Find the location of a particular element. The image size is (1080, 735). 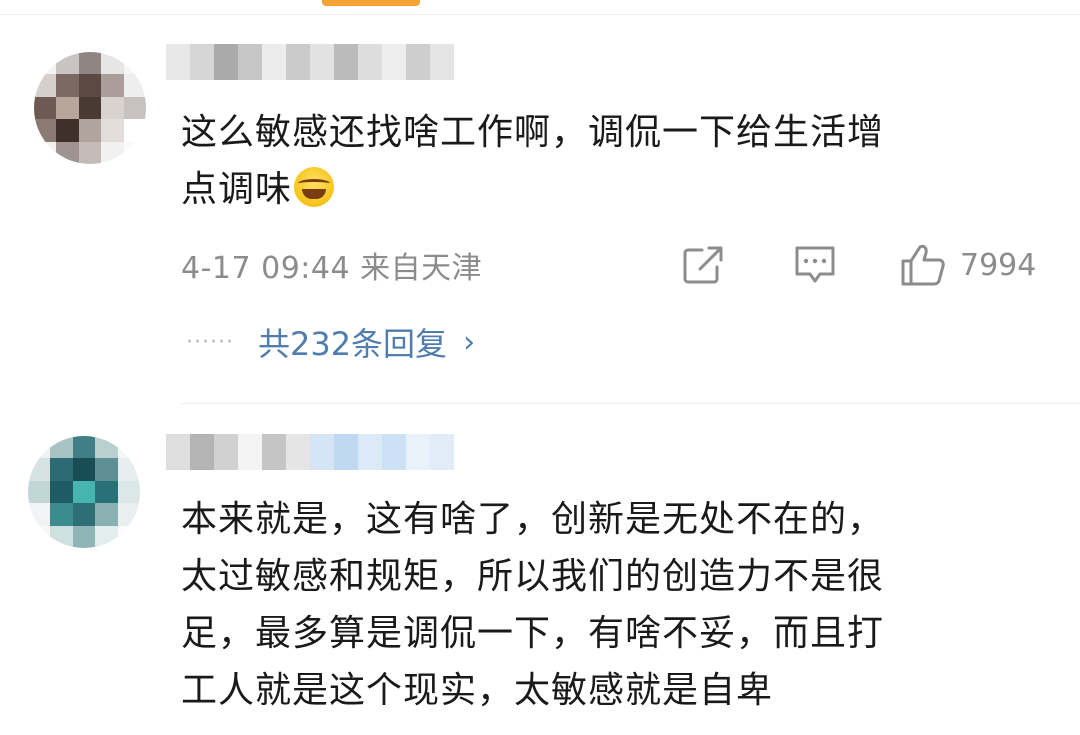

comment-divider is located at coordinates (630, 403).